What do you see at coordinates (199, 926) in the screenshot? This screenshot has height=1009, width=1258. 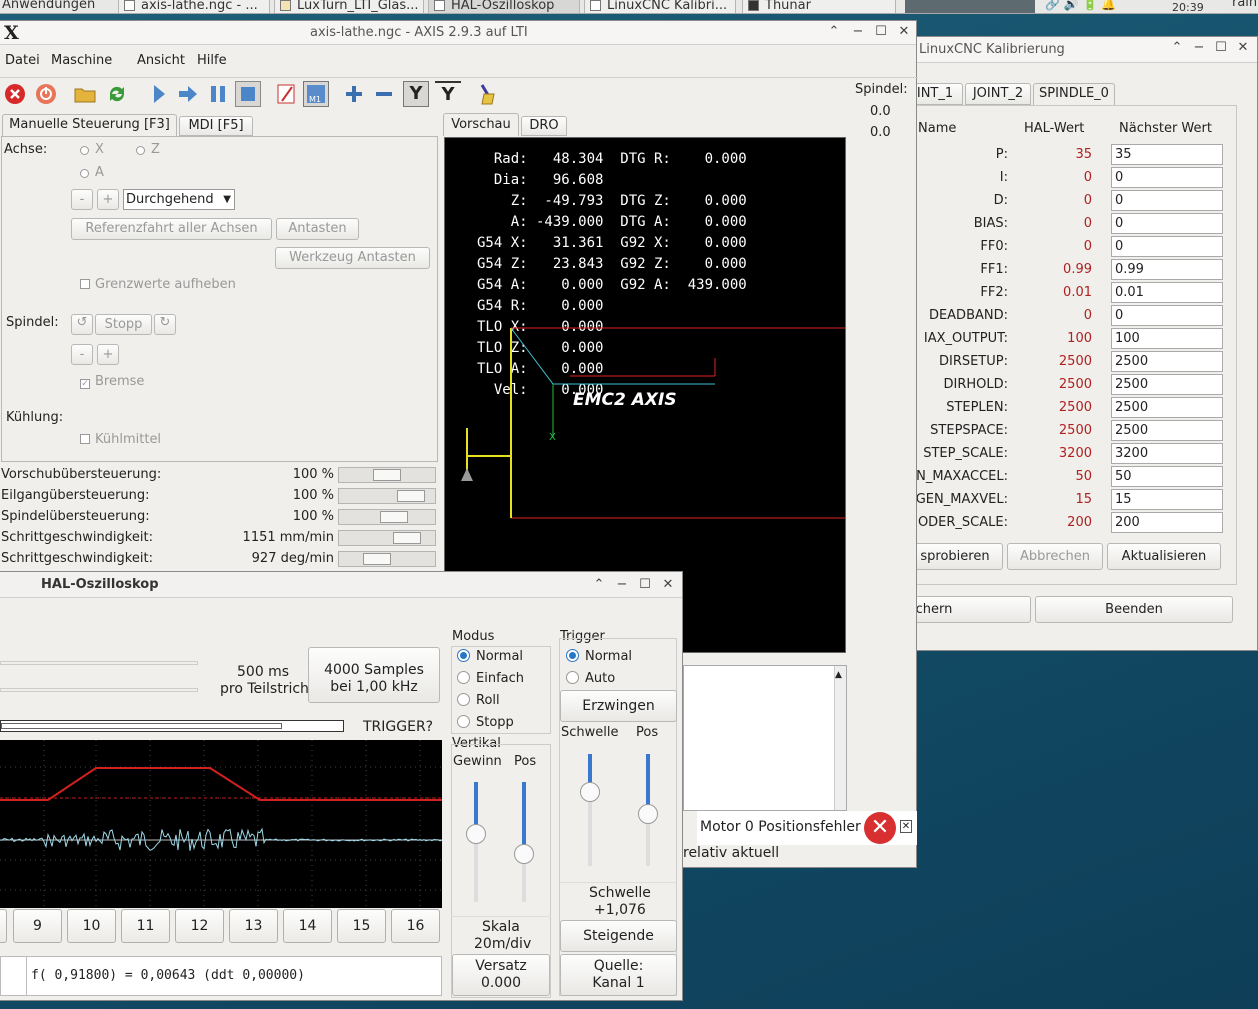 I see `channel-button: 12` at bounding box center [199, 926].